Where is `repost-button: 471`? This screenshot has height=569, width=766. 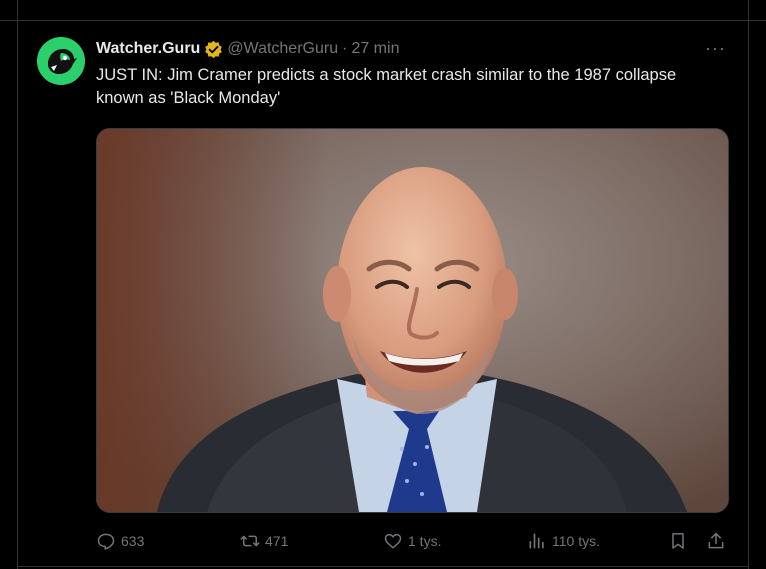
repost-button: 471 is located at coordinates (264, 541).